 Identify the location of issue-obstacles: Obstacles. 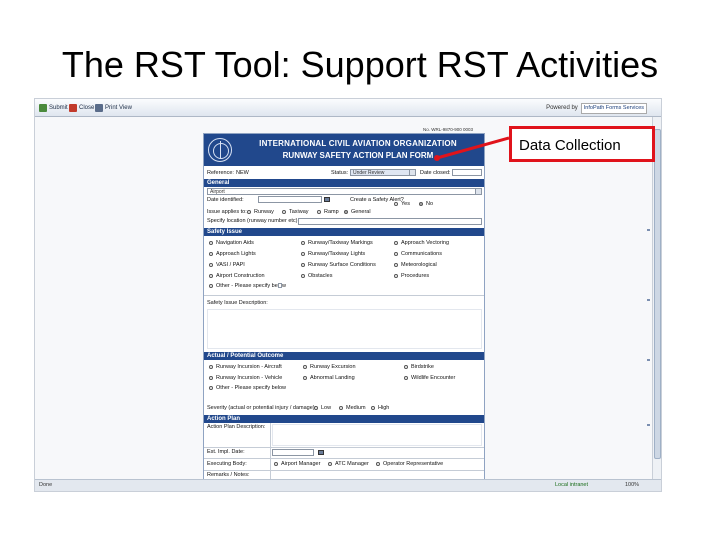
(316, 276).